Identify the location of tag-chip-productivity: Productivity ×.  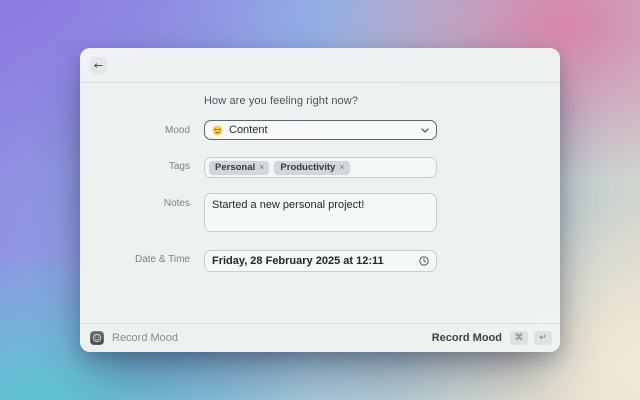
(312, 167).